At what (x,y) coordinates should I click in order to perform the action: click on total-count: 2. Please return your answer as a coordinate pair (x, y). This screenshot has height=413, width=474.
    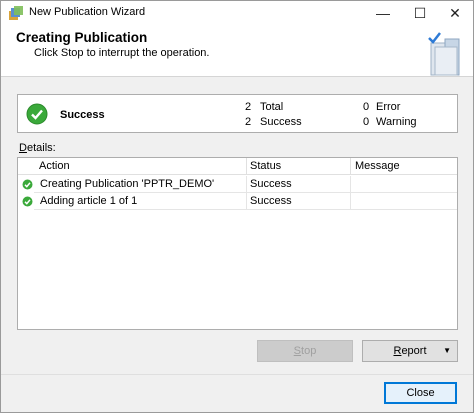
    Looking at the image, I should click on (248, 107).